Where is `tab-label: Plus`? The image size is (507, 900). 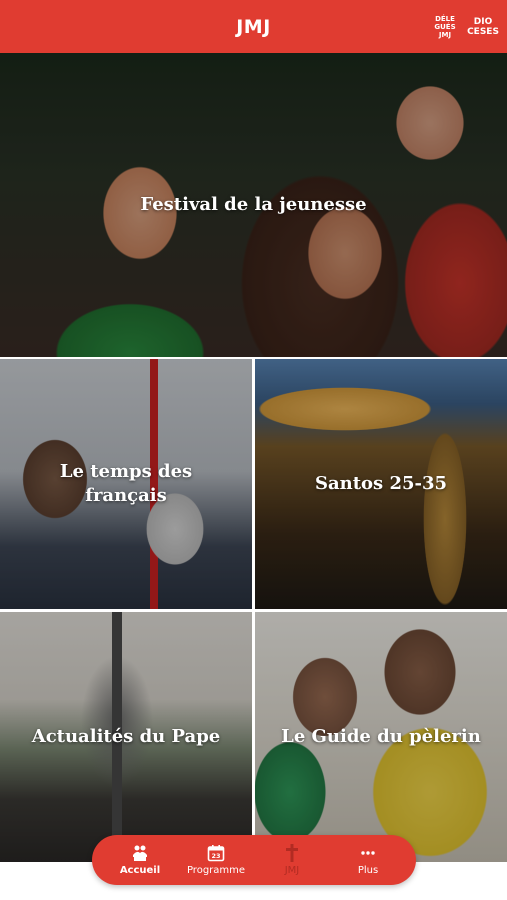 tab-label: Plus is located at coordinates (368, 870).